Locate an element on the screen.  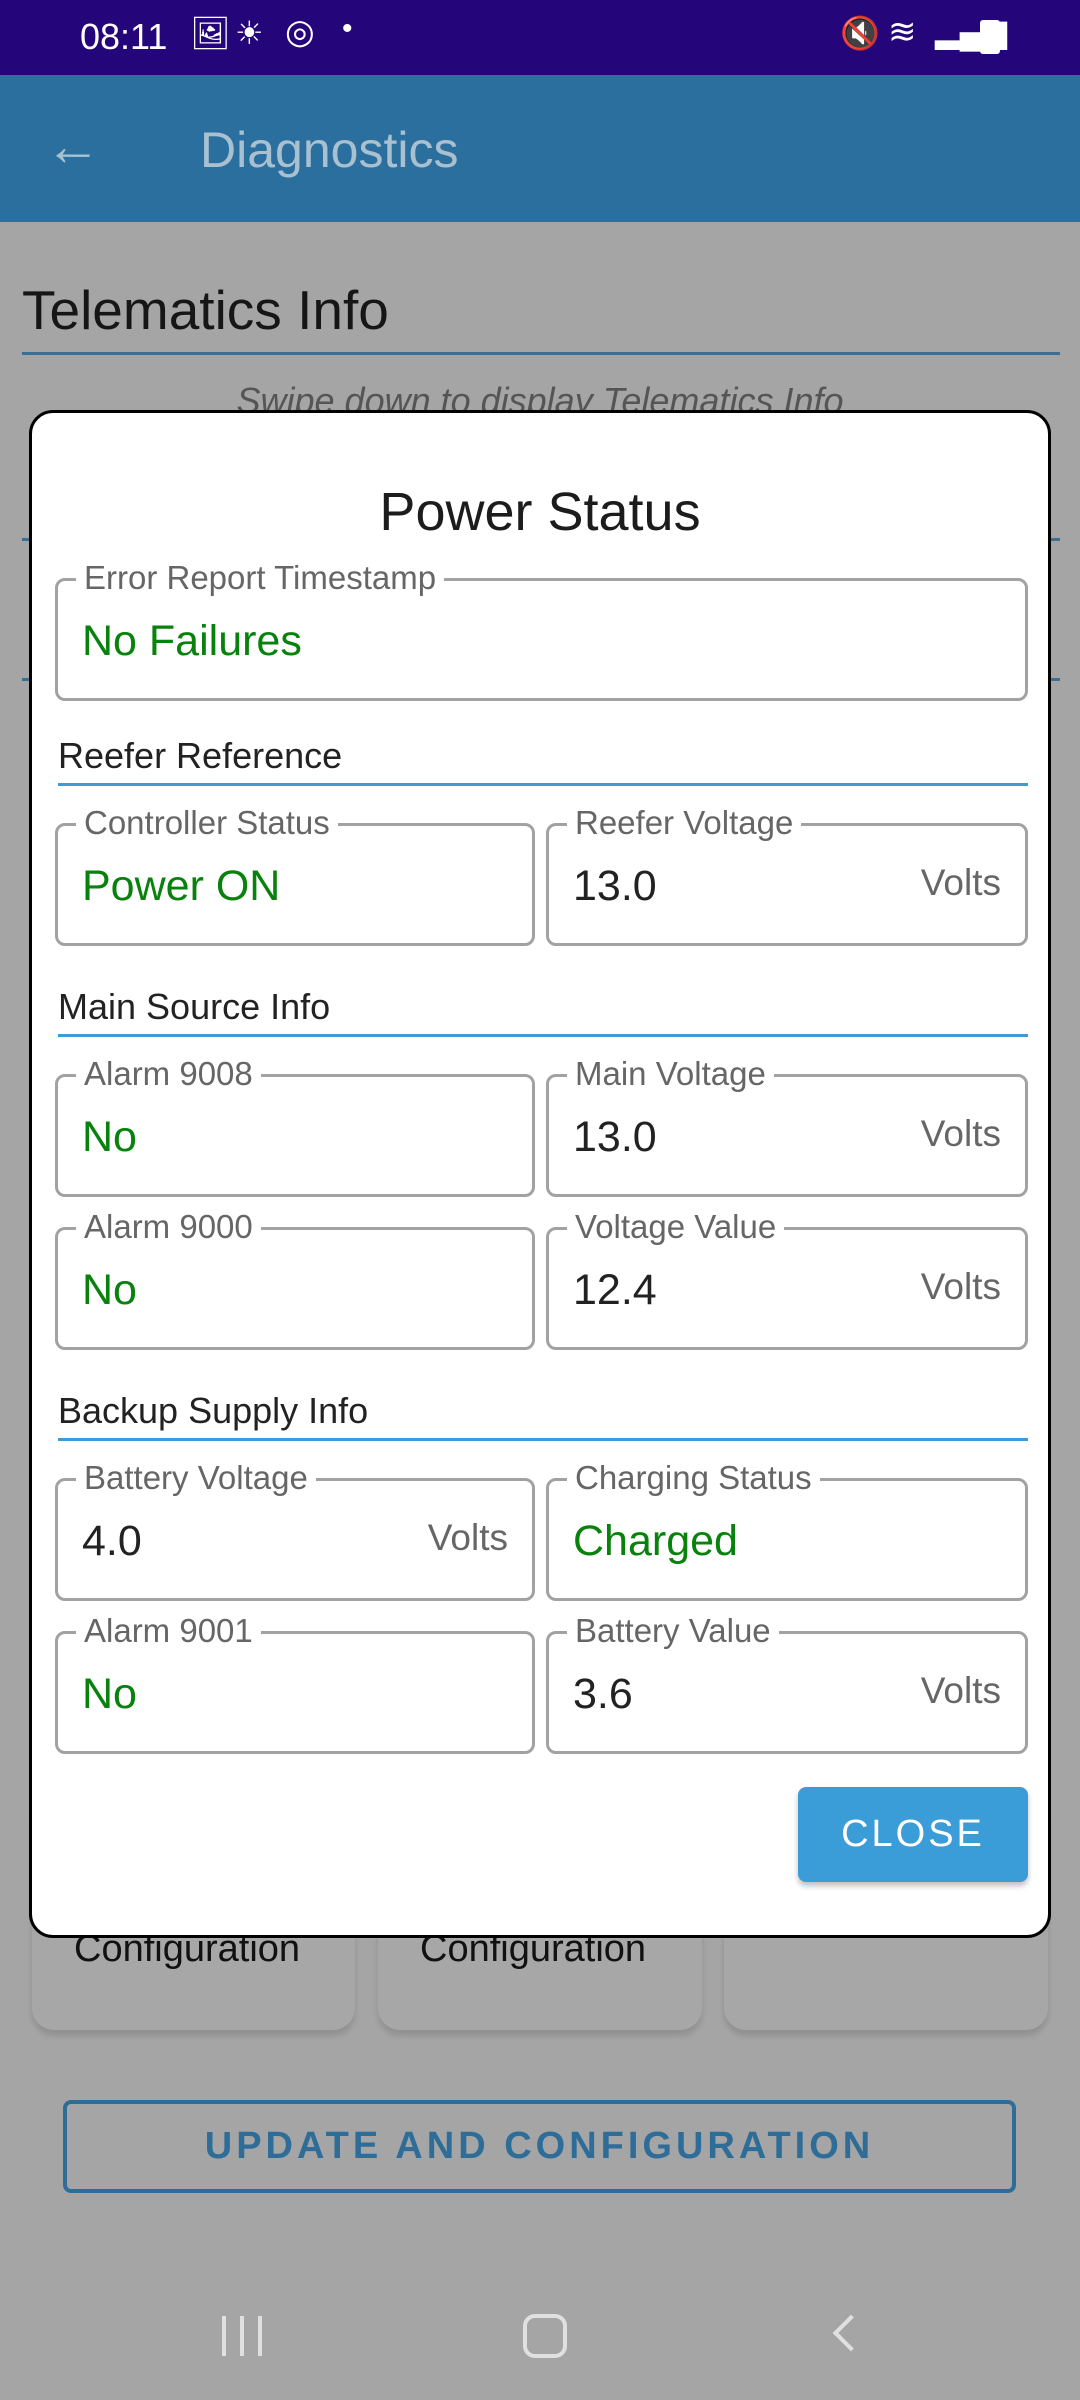
field-label: Charging Status is located at coordinates (693, 1478).